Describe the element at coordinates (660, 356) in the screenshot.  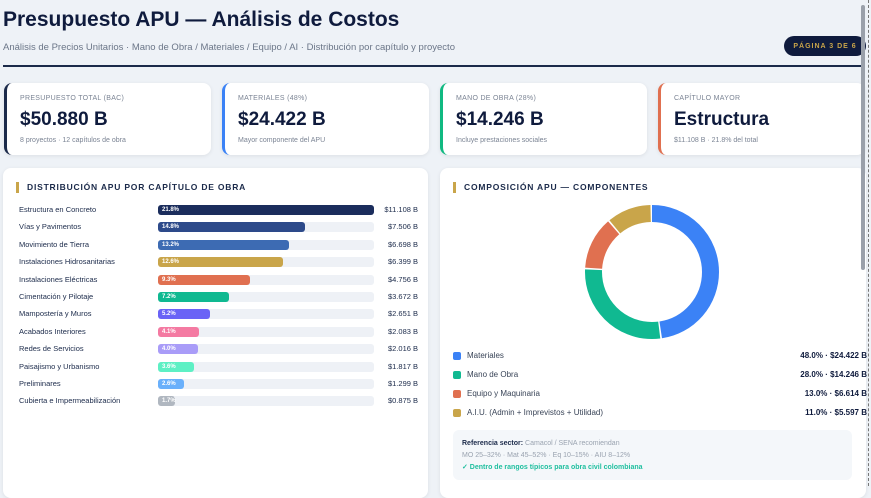
I see `legend-item: Materiales 48.0% · $24.422 B` at that location.